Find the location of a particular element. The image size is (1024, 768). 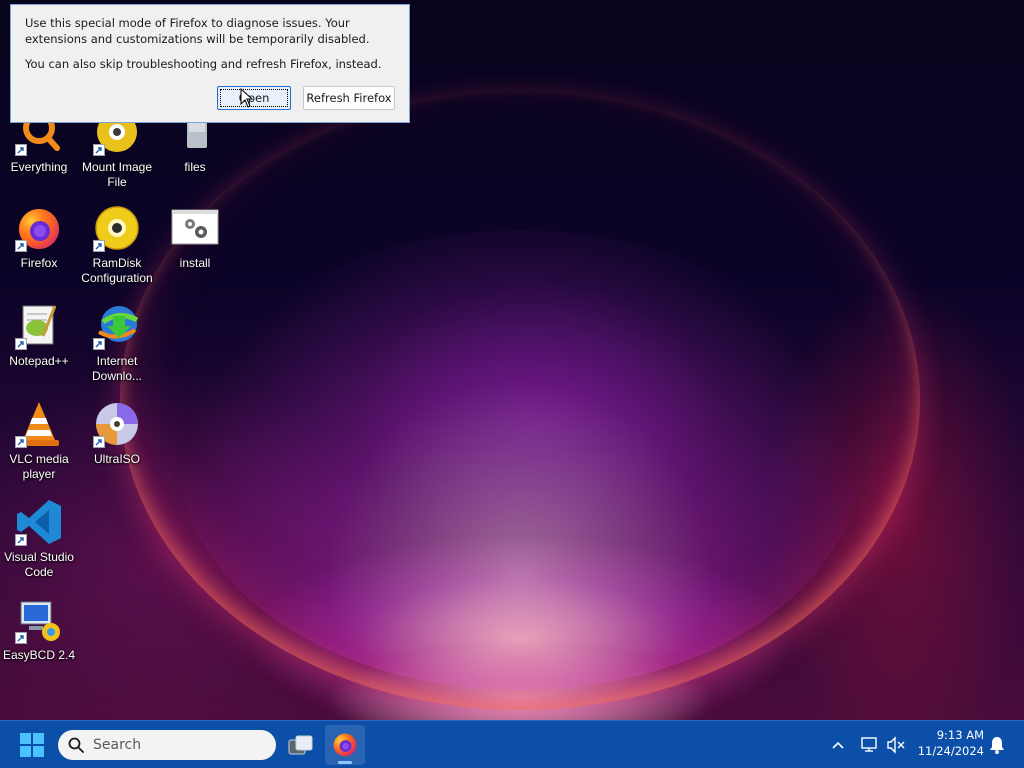

clock-date: 11/24/2024 is located at coordinates (950, 751).